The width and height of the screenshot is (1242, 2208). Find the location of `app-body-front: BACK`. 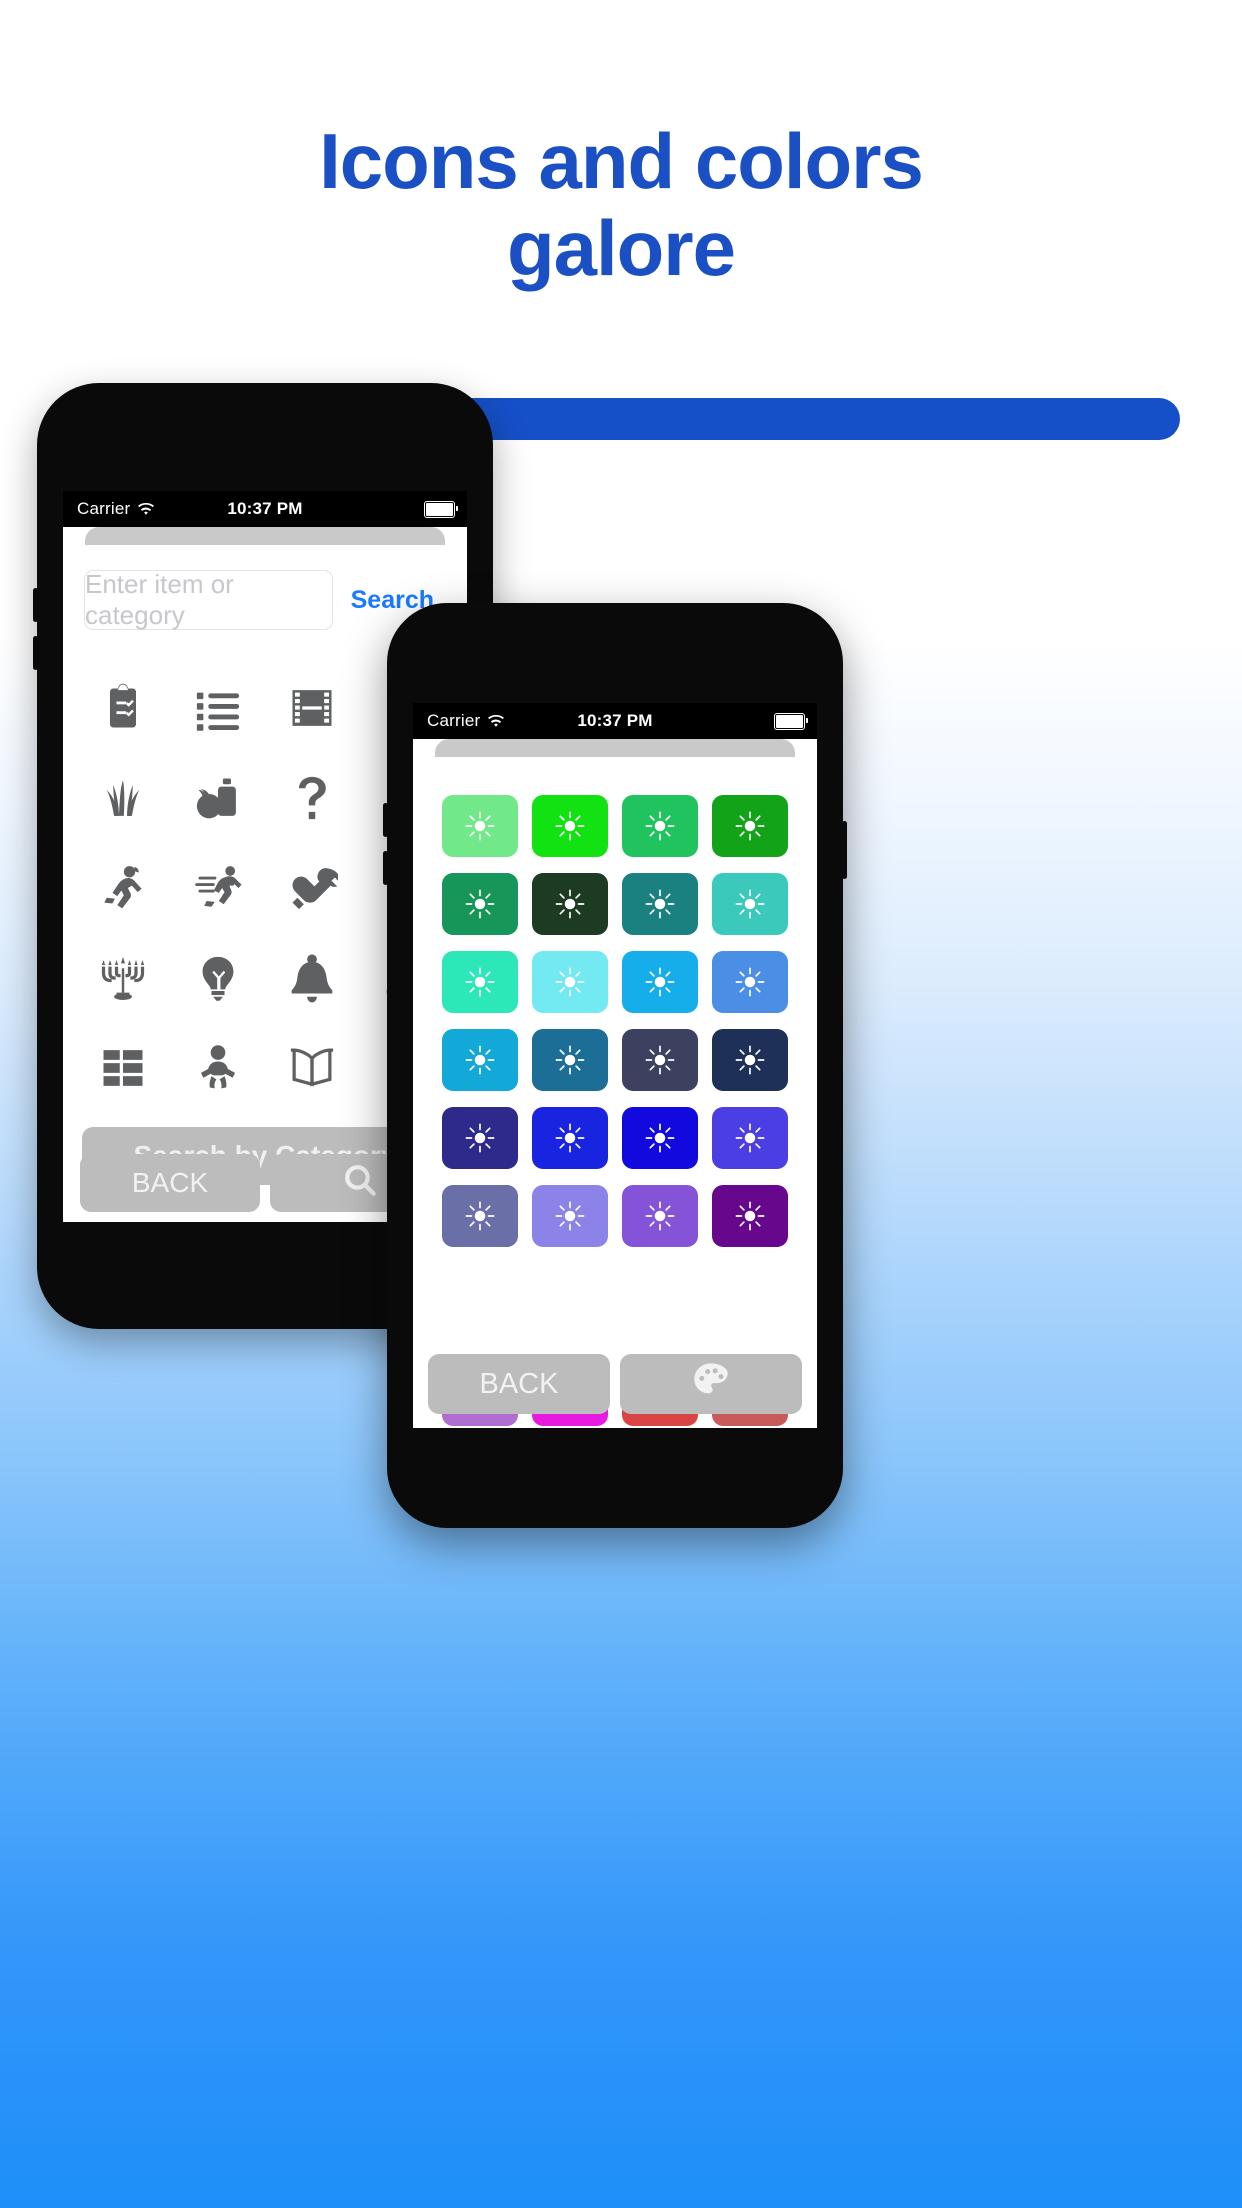

app-body-front: BACK is located at coordinates (615, 1083).